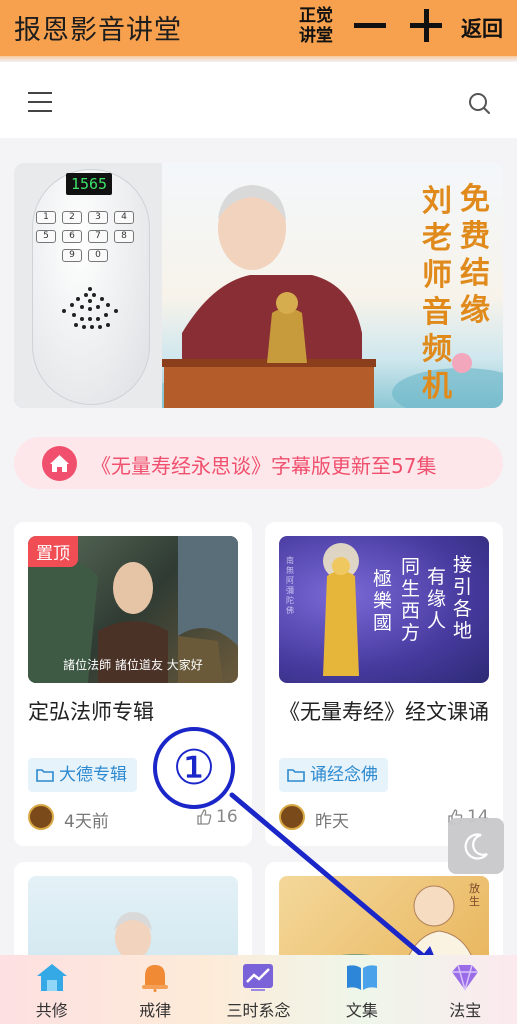 The width and height of the screenshot is (517, 1024). What do you see at coordinates (91, 712) in the screenshot?
I see `card-title: 定弘法师专辑` at bounding box center [91, 712].